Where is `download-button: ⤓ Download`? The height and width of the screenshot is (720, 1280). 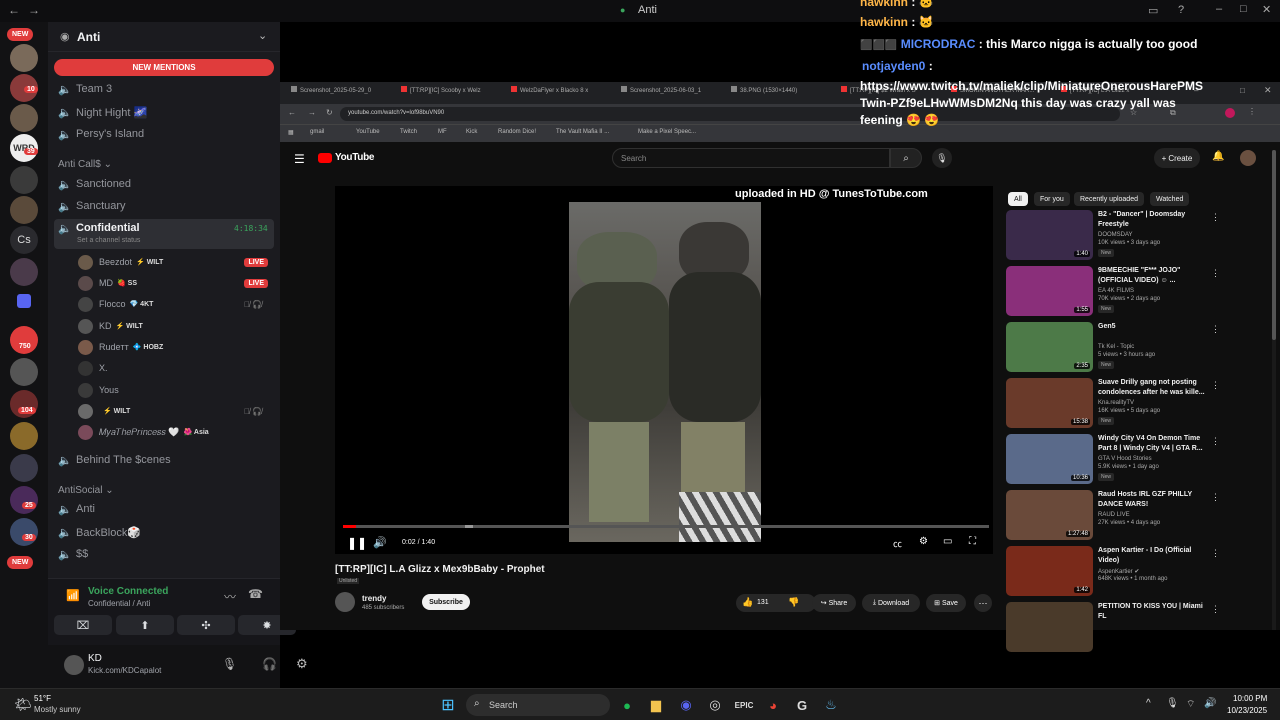 download-button: ⤓ Download is located at coordinates (891, 603).